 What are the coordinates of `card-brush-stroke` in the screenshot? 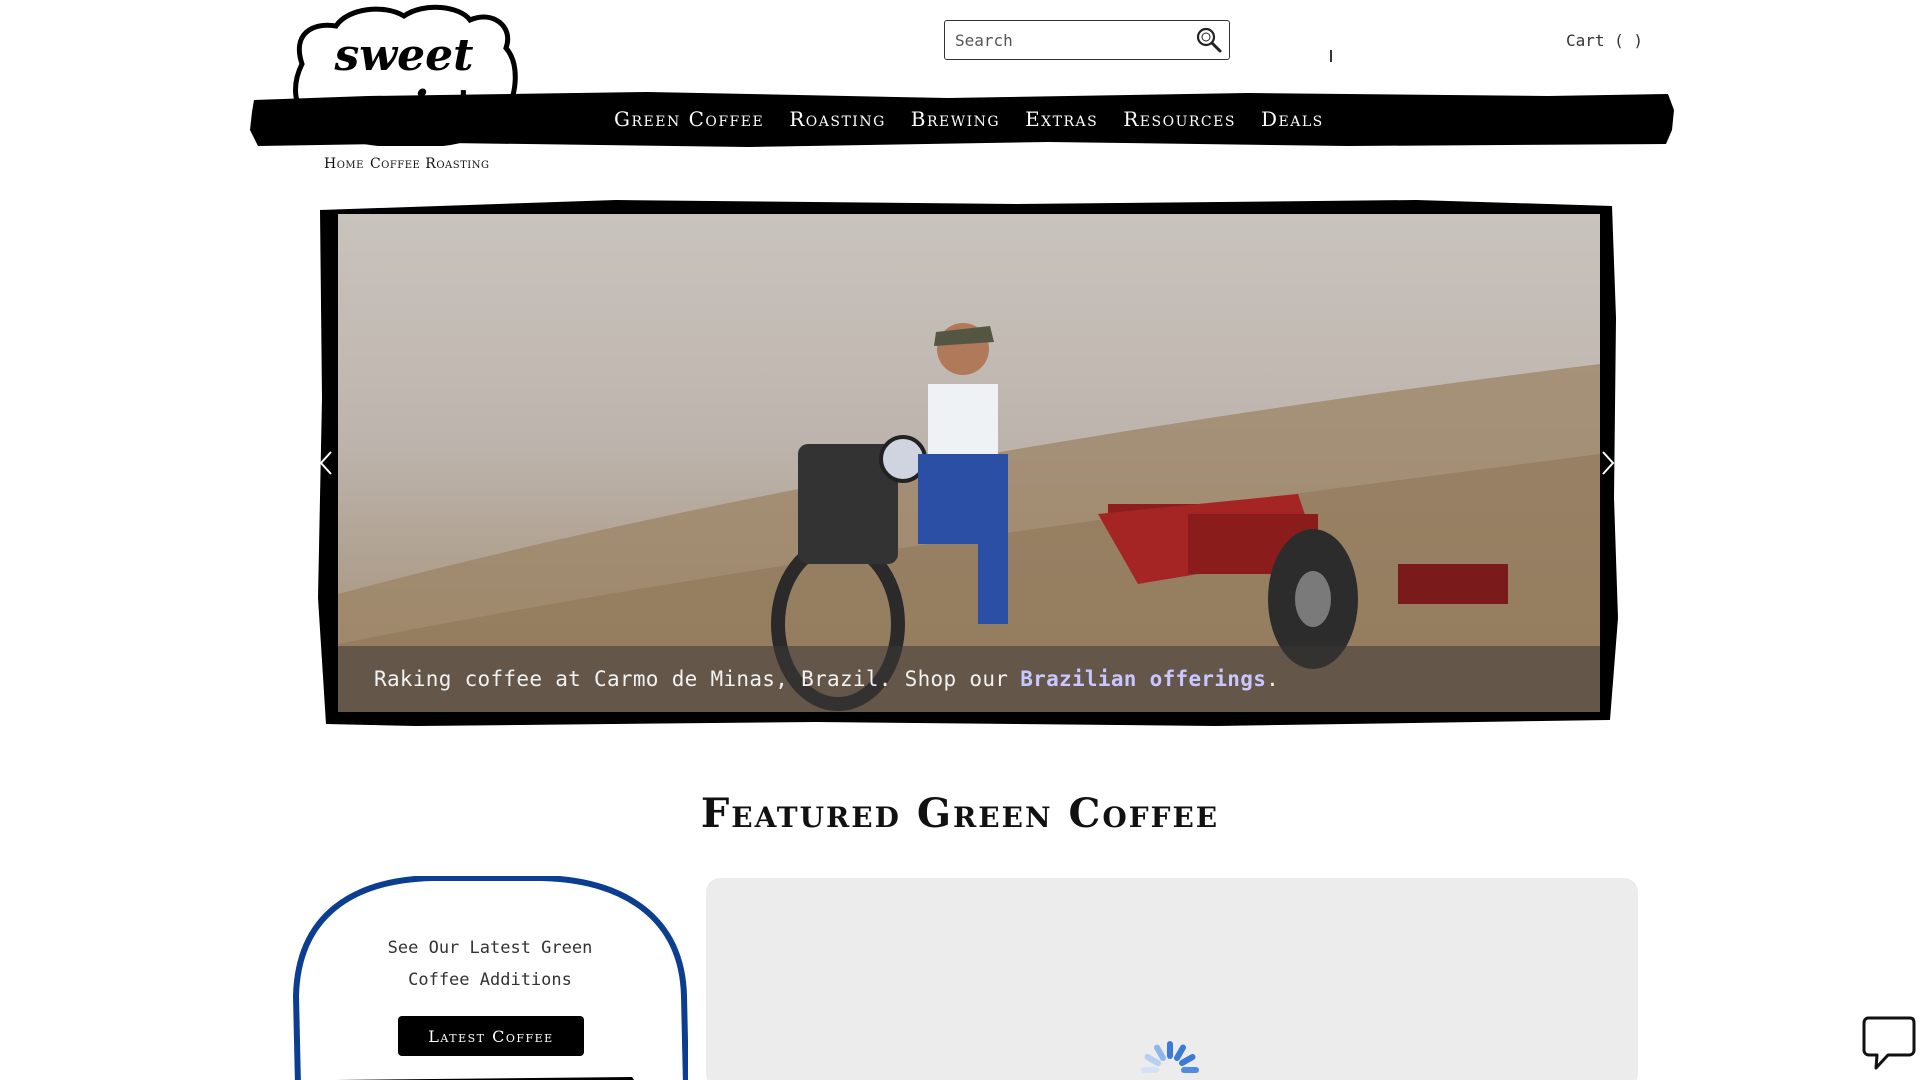 It's located at (484, 1078).